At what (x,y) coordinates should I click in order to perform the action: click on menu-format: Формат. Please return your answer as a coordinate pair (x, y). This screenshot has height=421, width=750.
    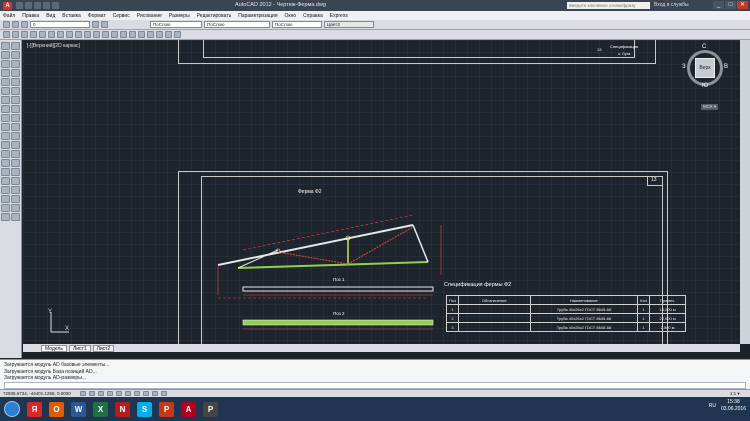
    Looking at the image, I should click on (97, 16).